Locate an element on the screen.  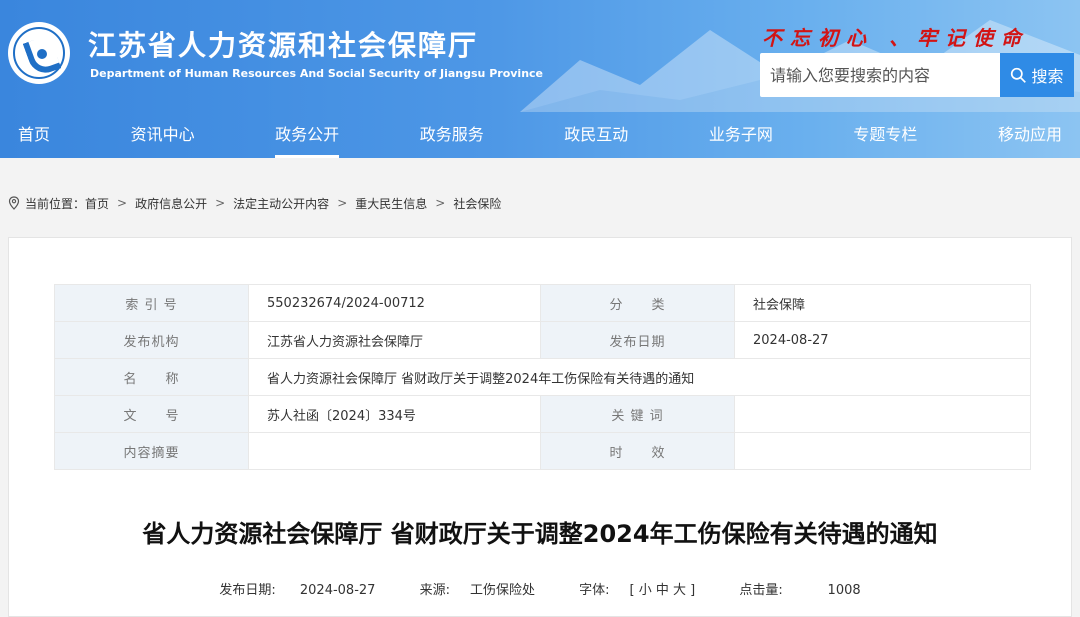
breadcrumb-item-statutory: 法定主动公开内容 is located at coordinates (281, 203).